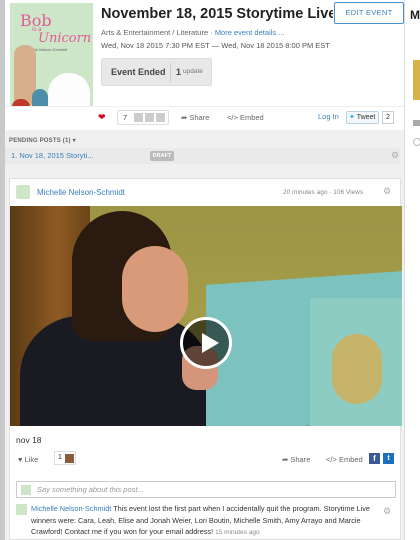 The width and height of the screenshot is (420, 540). I want to click on video-book-dinosaur, so click(357, 369).